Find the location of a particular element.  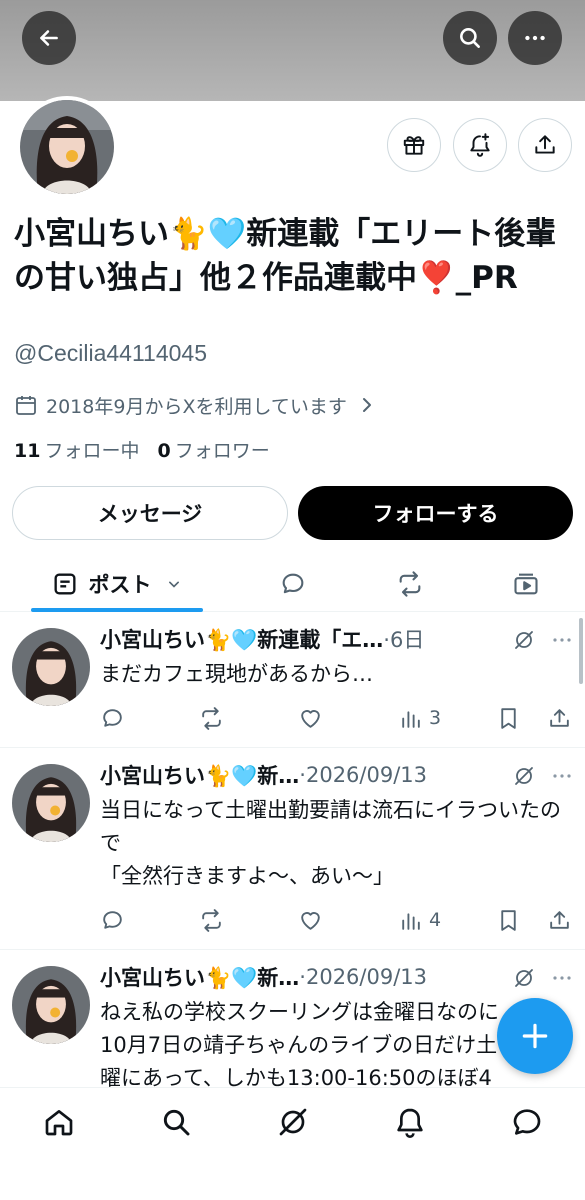

chevron-right-icon is located at coordinates (366, 405).